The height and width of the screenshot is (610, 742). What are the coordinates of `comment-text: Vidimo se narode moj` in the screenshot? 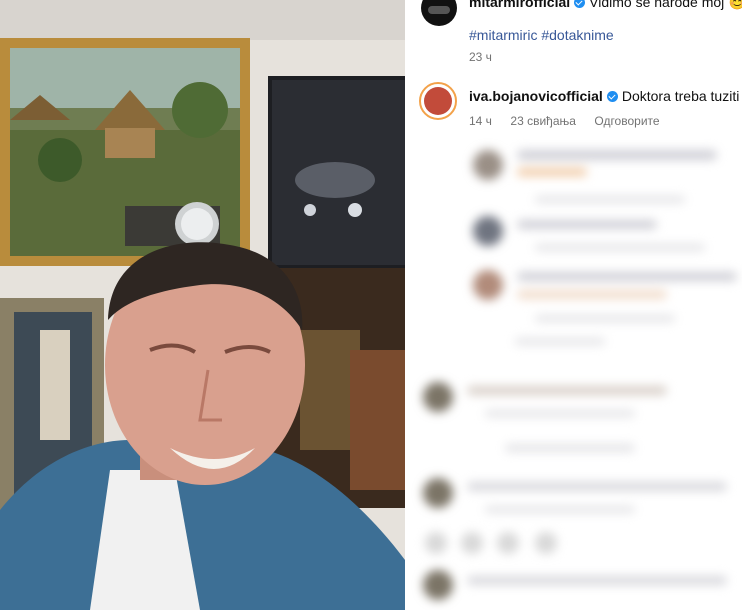 It's located at (657, 5).